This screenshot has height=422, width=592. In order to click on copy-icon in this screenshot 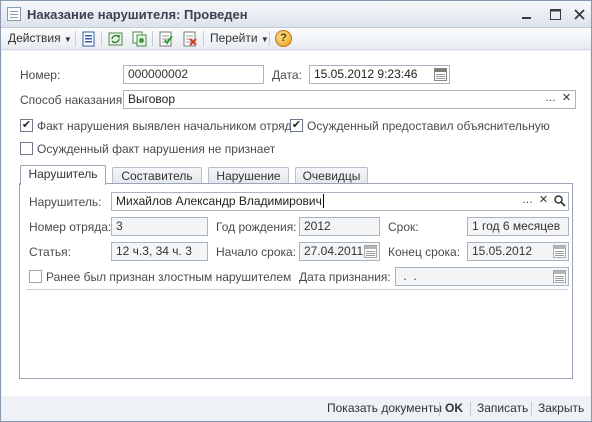, I will do `click(140, 39)`.